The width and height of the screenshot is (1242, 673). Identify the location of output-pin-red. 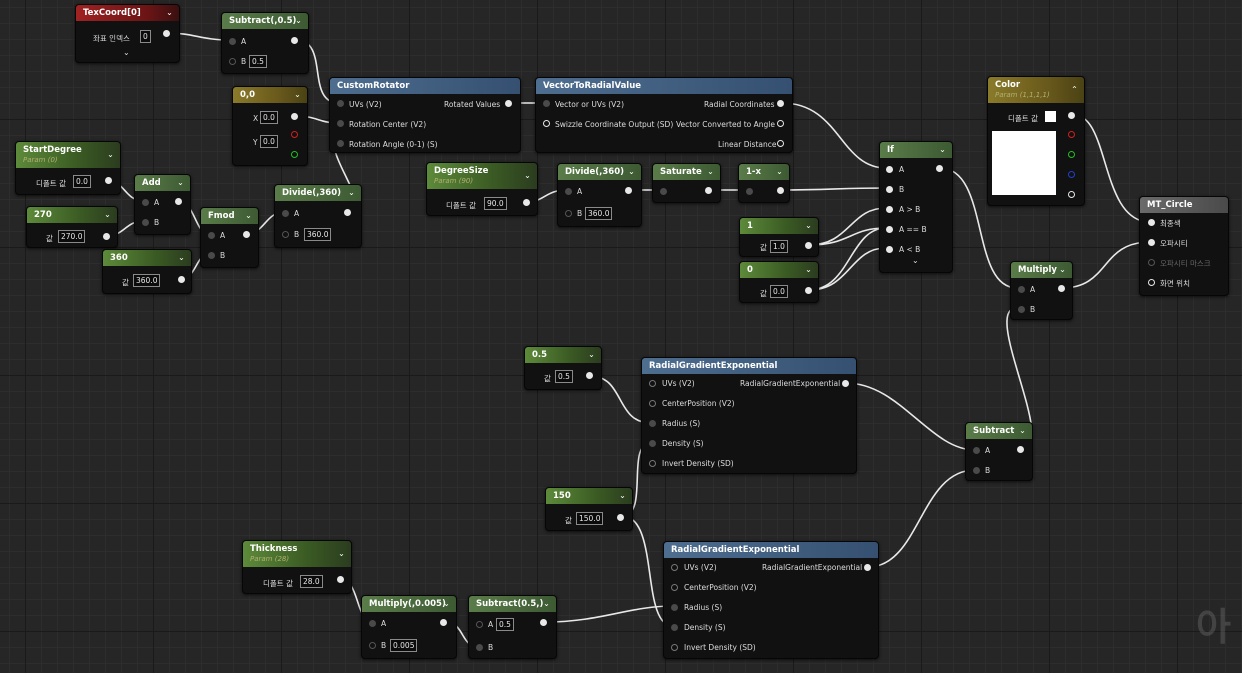
(1071, 134).